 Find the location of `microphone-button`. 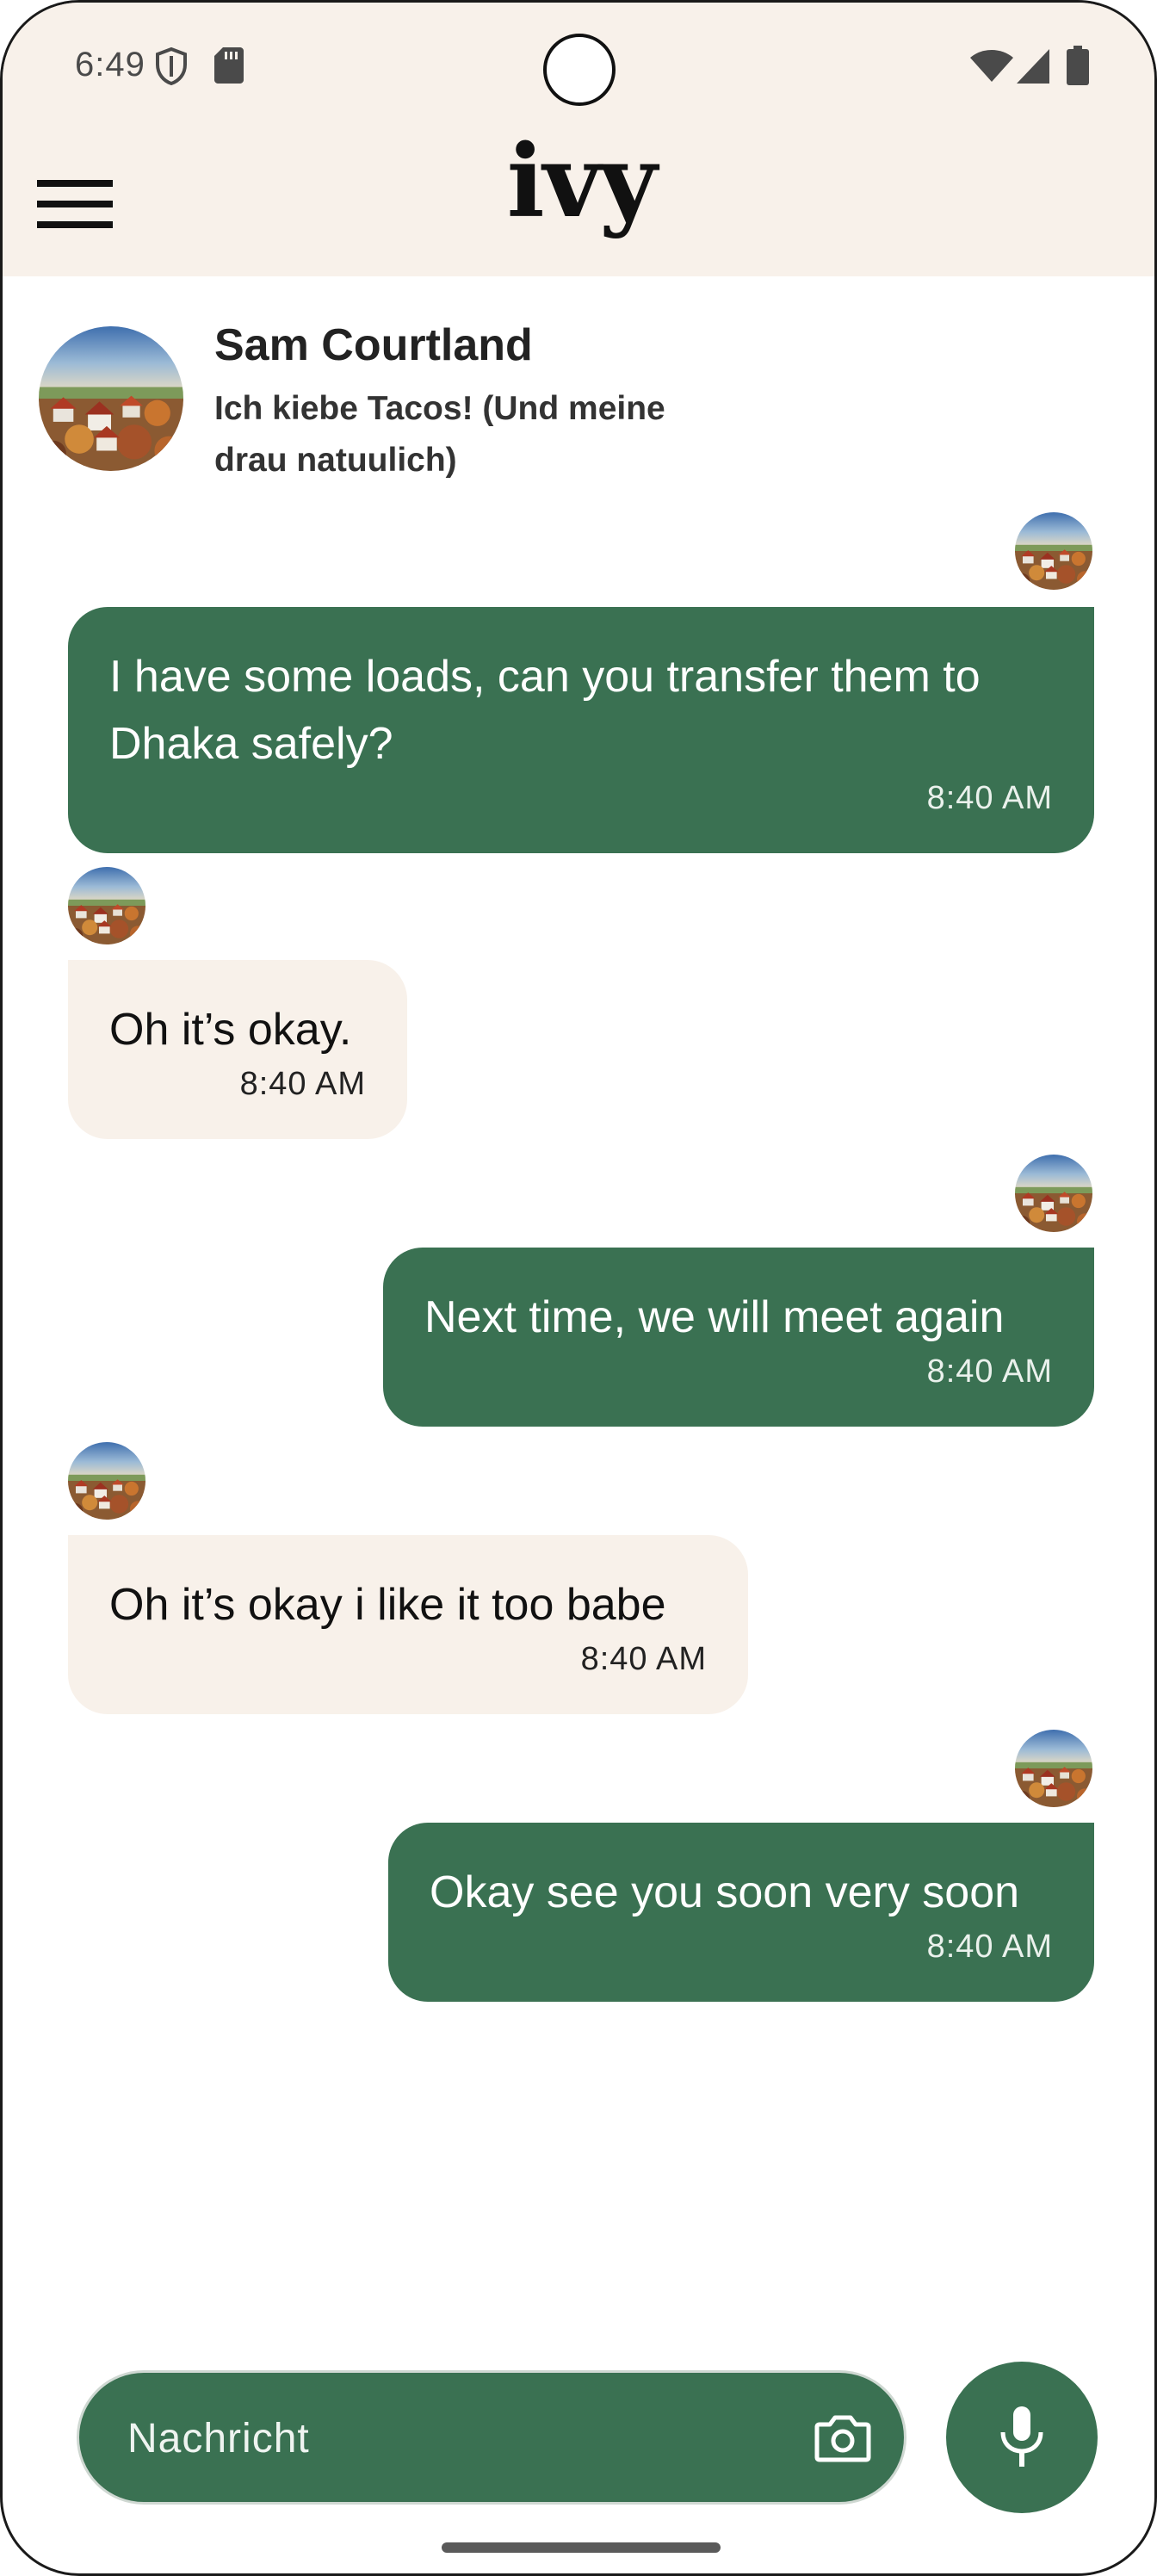

microphone-button is located at coordinates (1022, 2438).